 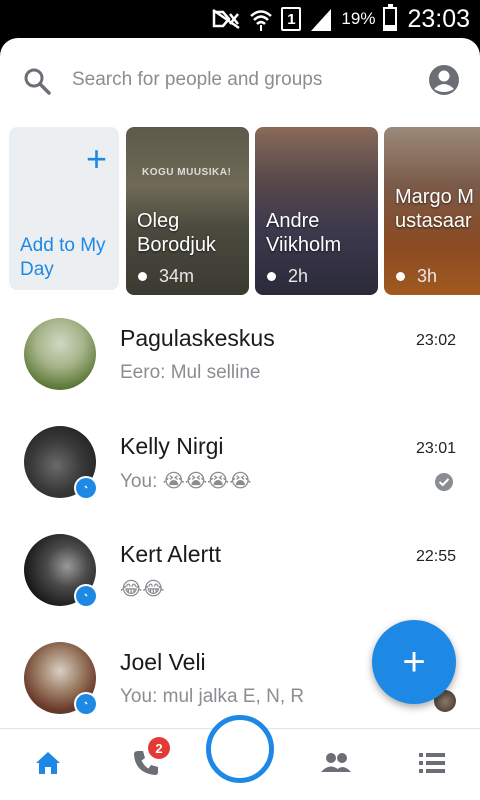 What do you see at coordinates (358, 18) in the screenshot?
I see `battery-percent: 19%` at bounding box center [358, 18].